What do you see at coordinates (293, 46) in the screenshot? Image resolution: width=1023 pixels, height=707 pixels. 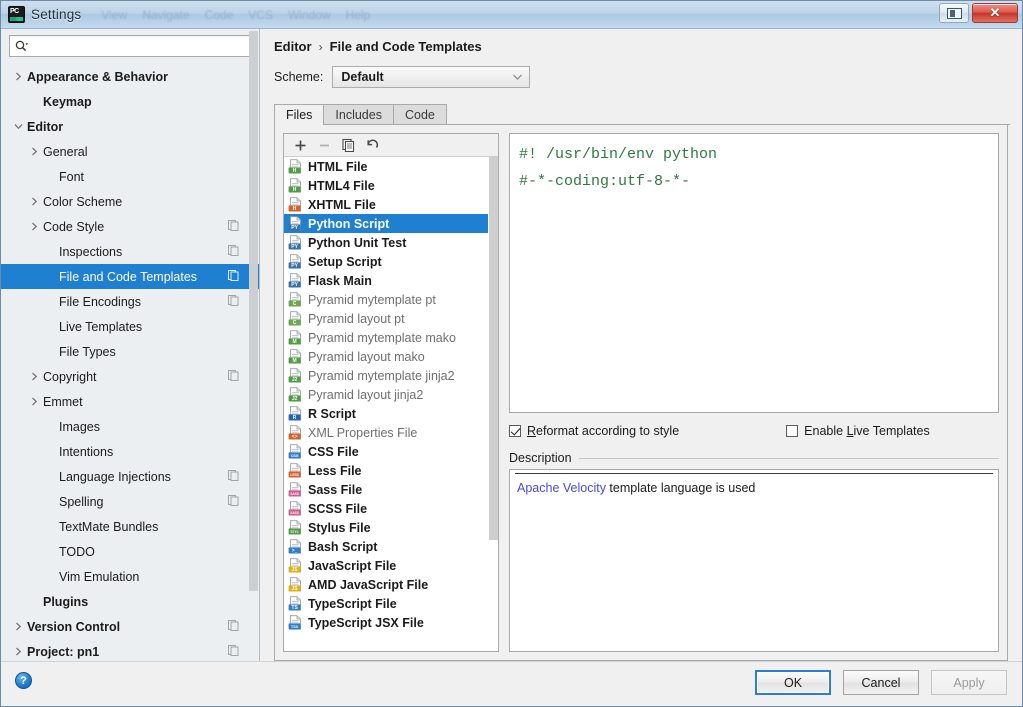 I see `breadcrumb-parent: Editor` at bounding box center [293, 46].